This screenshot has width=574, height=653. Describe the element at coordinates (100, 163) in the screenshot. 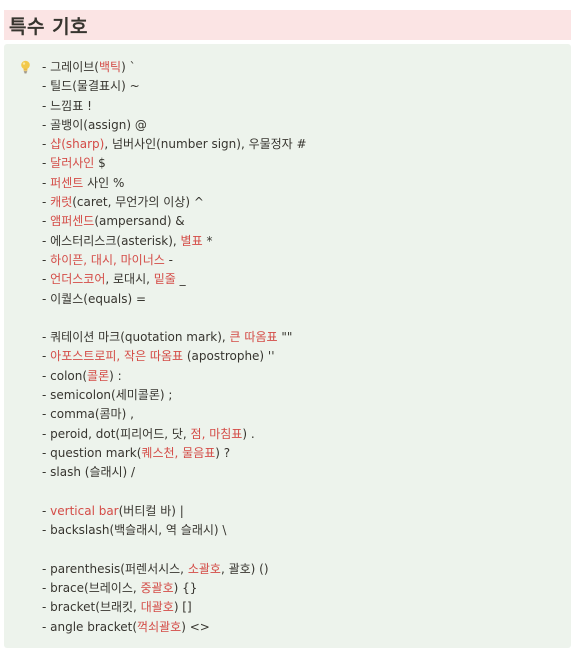

I see `list-item-text: $` at that location.